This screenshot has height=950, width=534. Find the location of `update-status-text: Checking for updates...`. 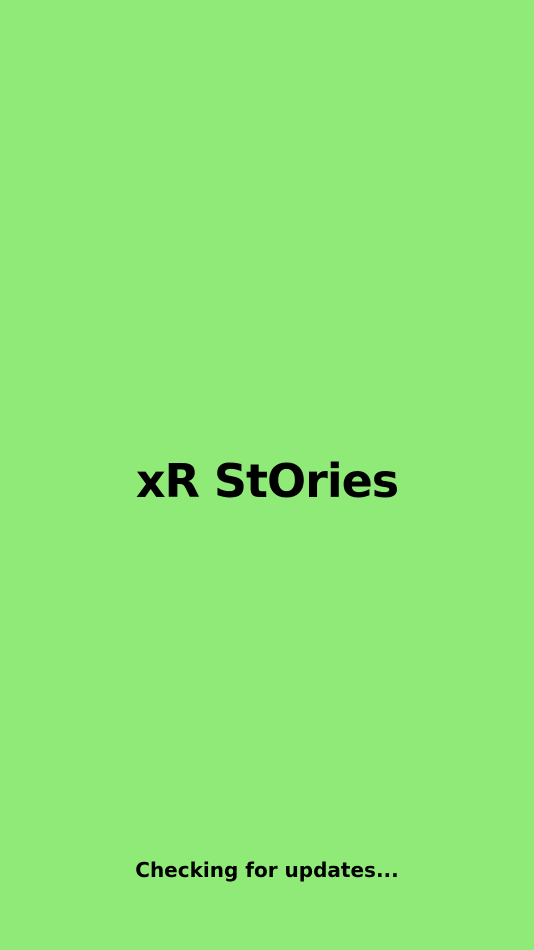

update-status-text: Checking for updates... is located at coordinates (267, 870).